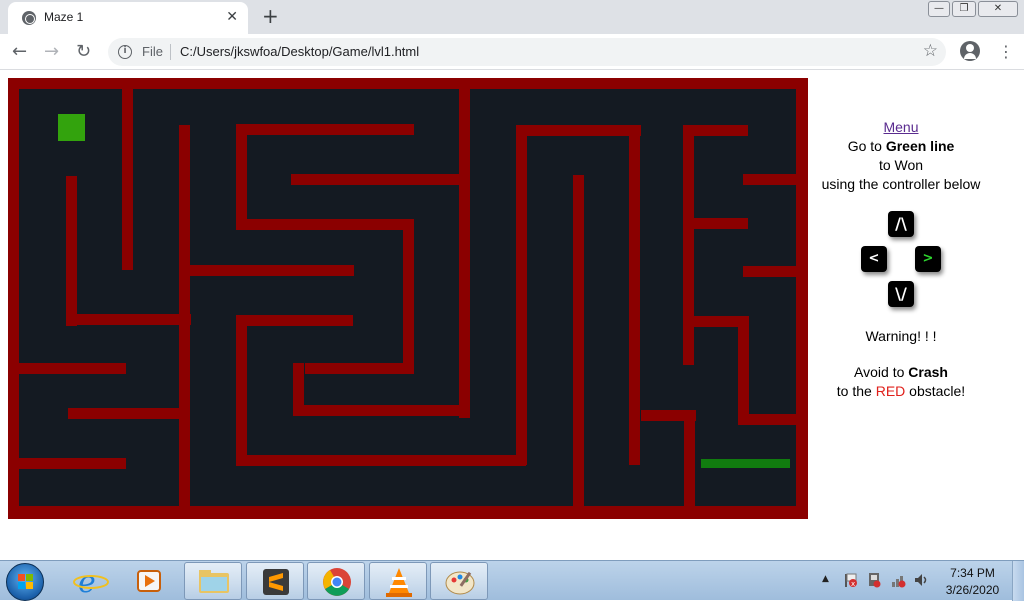  What do you see at coordinates (745, 463) in the screenshot?
I see `goal-green-line` at bounding box center [745, 463].